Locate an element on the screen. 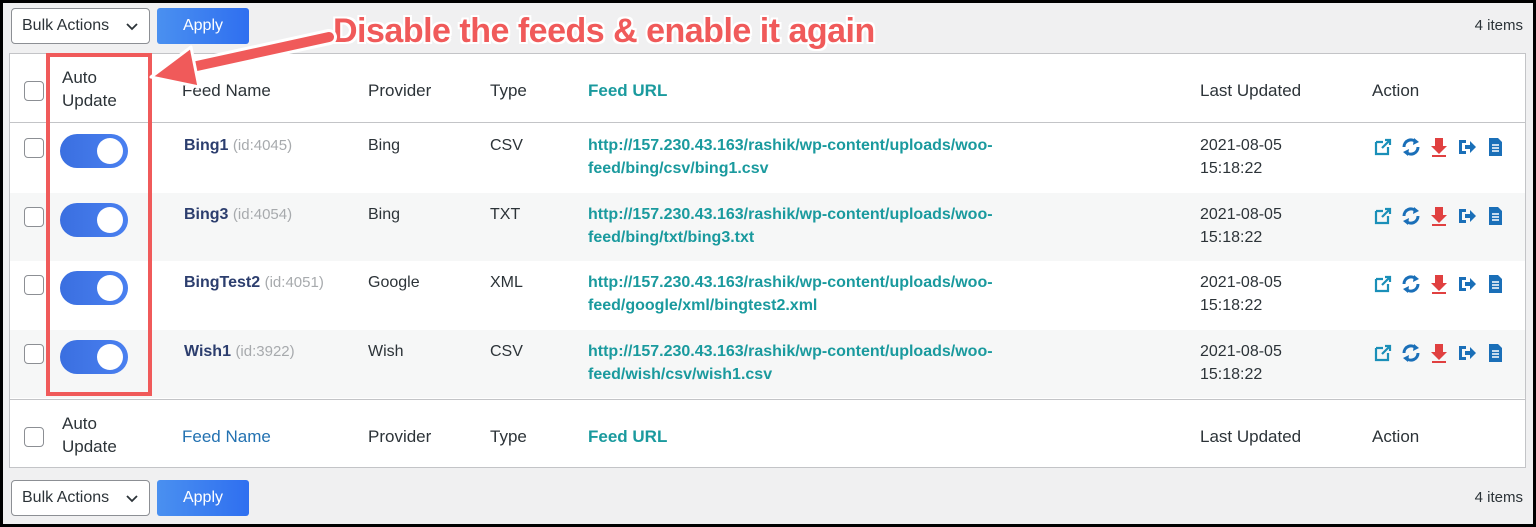 The image size is (1536, 527). footer-column-feed-name: Feed Name is located at coordinates (226, 436).